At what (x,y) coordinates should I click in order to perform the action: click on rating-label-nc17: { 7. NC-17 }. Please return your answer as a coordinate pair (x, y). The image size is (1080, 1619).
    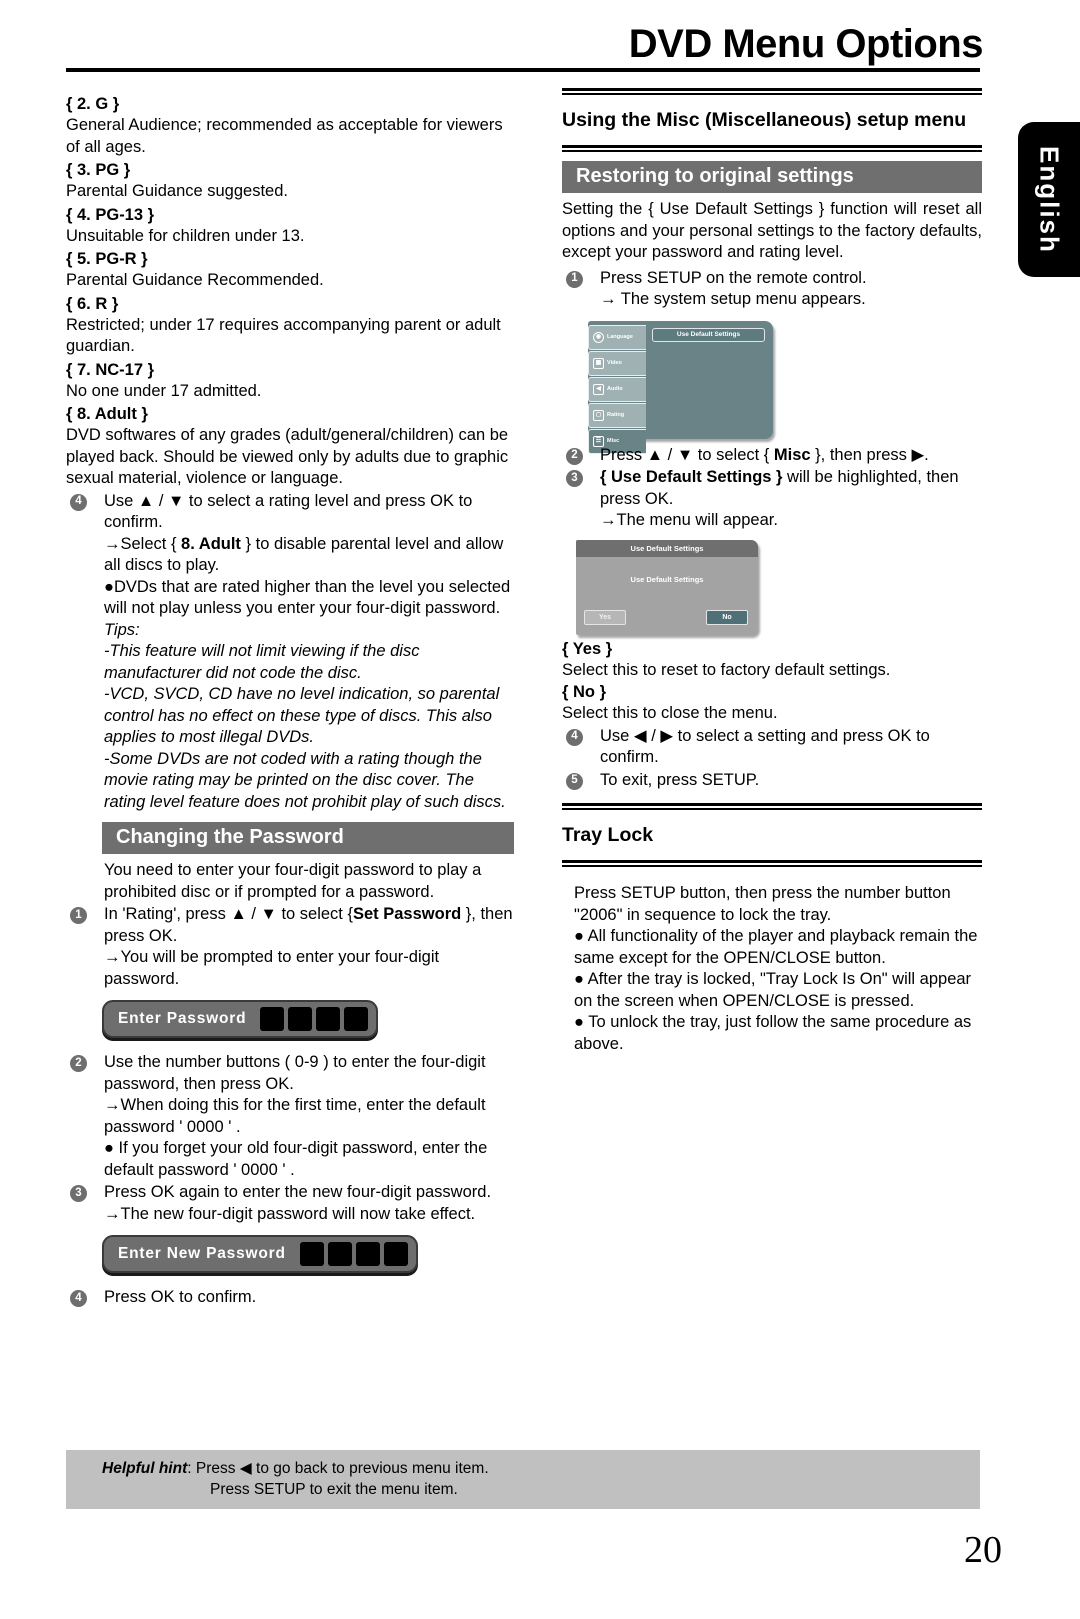
    Looking at the image, I should click on (110, 369).